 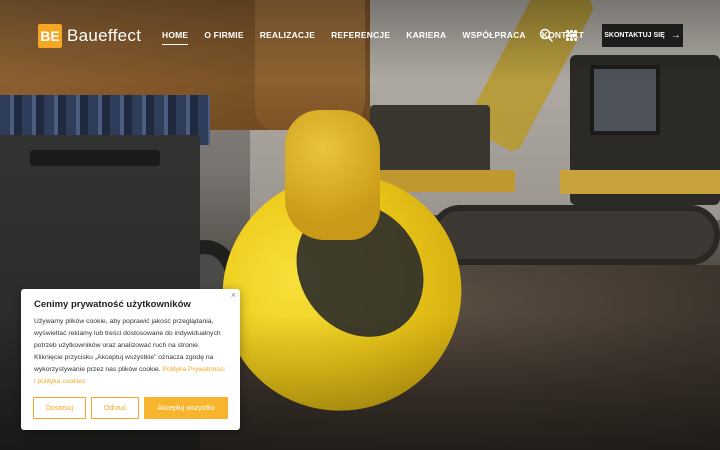 I want to click on contact-button-label: SKONTAKTUJ SIĘ, so click(x=634, y=35).